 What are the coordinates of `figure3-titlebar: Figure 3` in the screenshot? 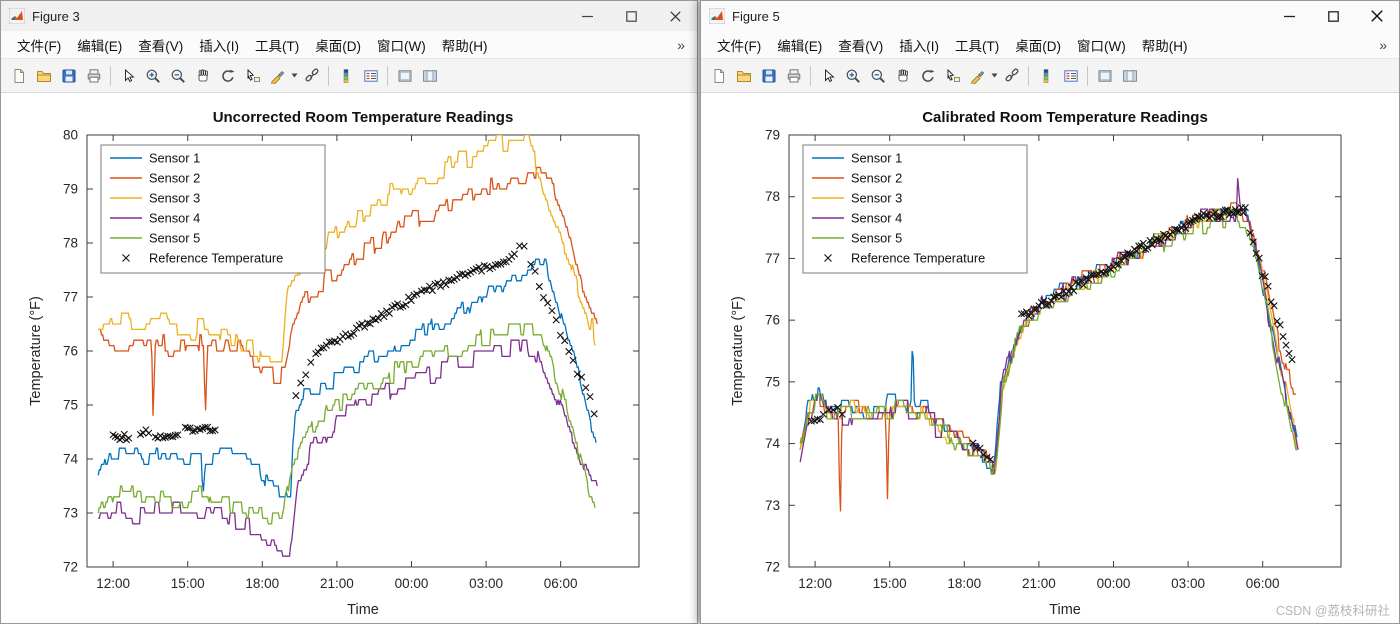 It's located at (349, 16).